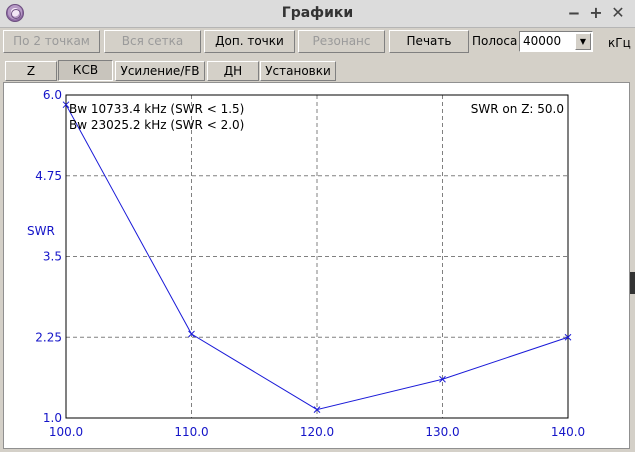 The image size is (635, 452). What do you see at coordinates (317, 432) in the screenshot?
I see `x-tick-label: 120.0` at bounding box center [317, 432].